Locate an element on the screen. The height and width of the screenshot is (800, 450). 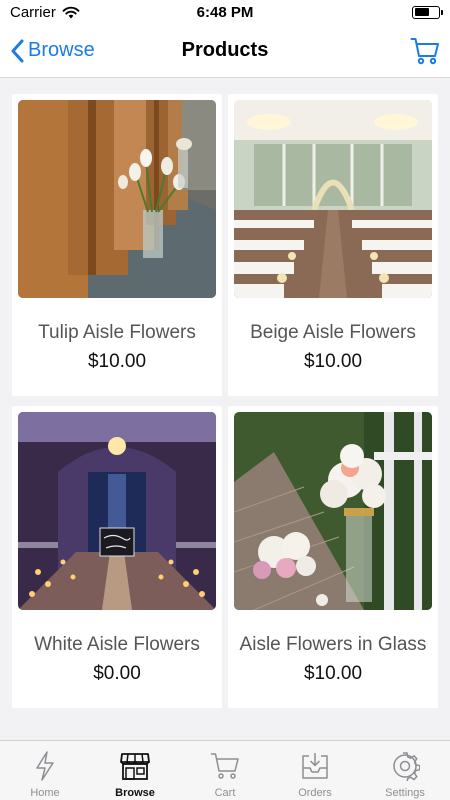
gear-icon is located at coordinates (406, 766).